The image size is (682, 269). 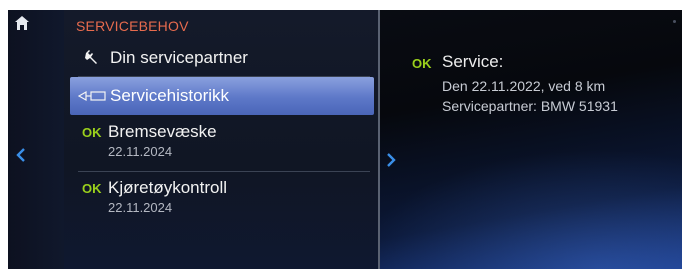 I want to click on menu-item-vehicle-check: OK Kjøretøykontroll 22.11.2024, so click(x=222, y=201).